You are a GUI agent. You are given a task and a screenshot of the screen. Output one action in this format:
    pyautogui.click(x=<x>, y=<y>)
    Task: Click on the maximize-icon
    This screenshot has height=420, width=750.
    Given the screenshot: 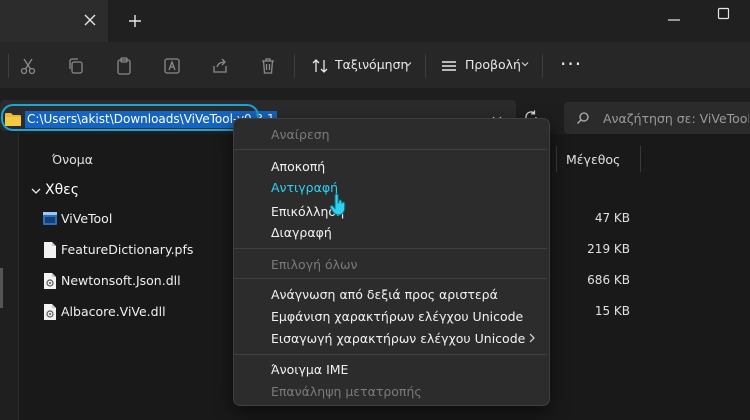 What is the action you would take?
    pyautogui.click(x=724, y=14)
    